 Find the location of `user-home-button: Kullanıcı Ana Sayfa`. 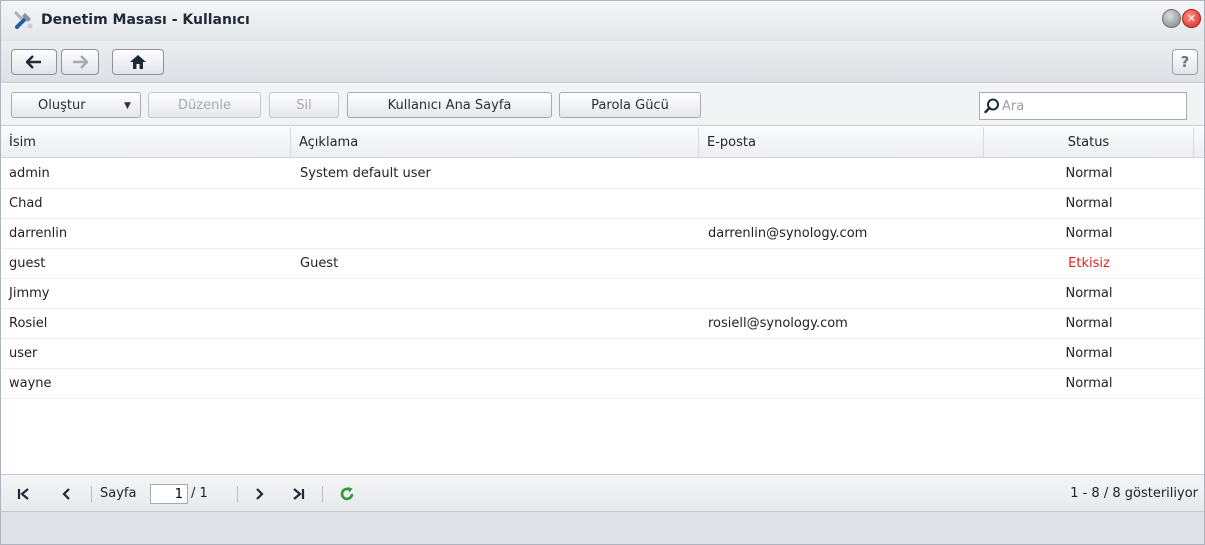

user-home-button: Kullanıcı Ana Sayfa is located at coordinates (449, 105).